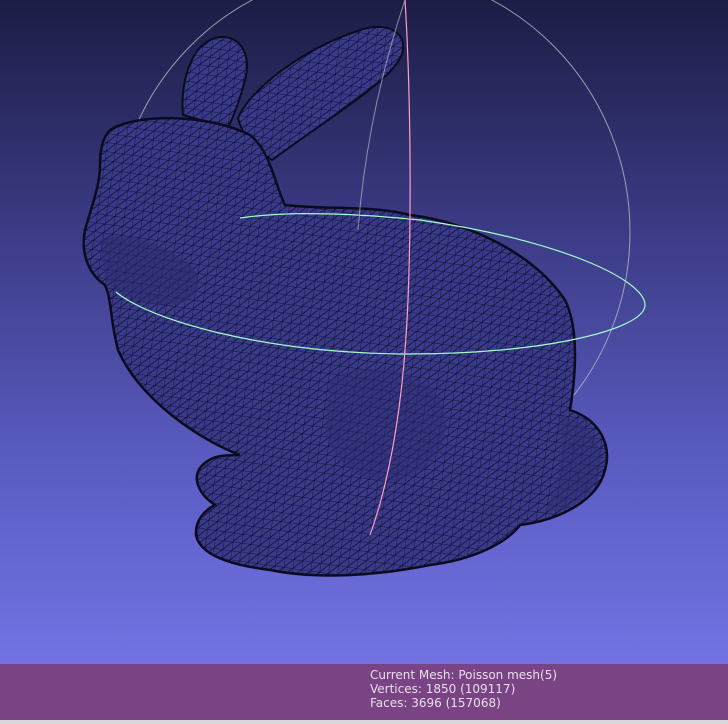  Describe the element at coordinates (435, 703) in the screenshot. I see `faces-count: Faces: 3696 (157068)` at that location.